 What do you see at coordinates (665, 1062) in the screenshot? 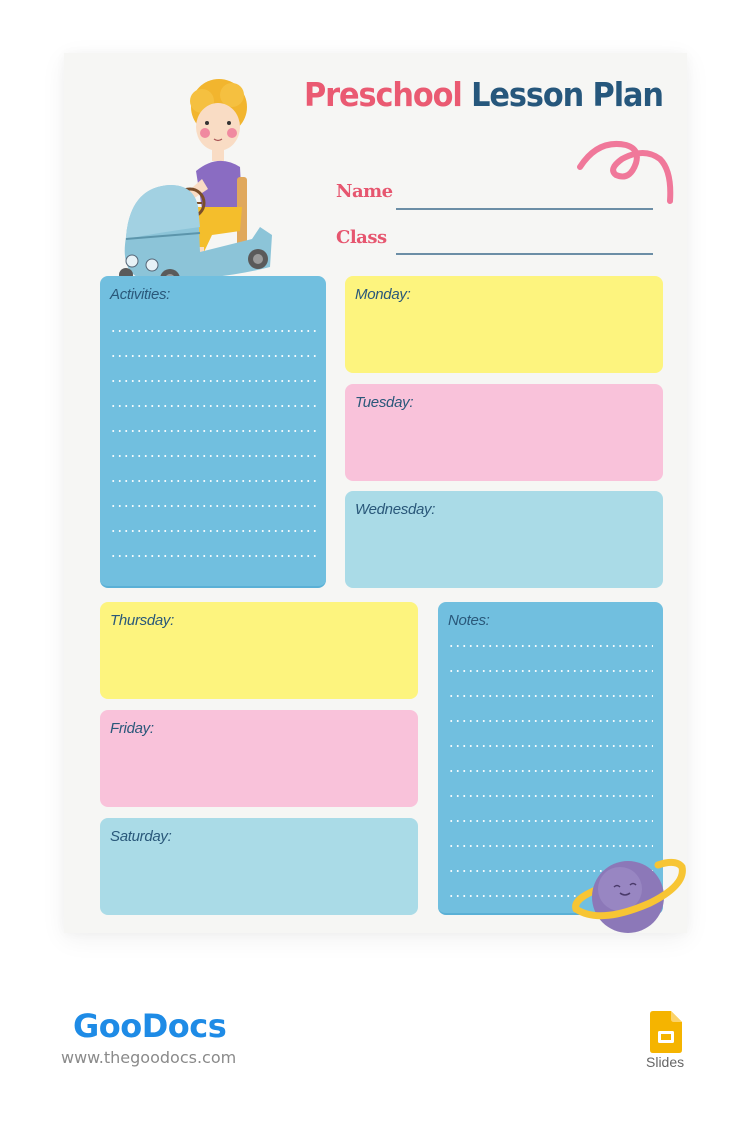
I see `slides-label: Slides` at bounding box center [665, 1062].